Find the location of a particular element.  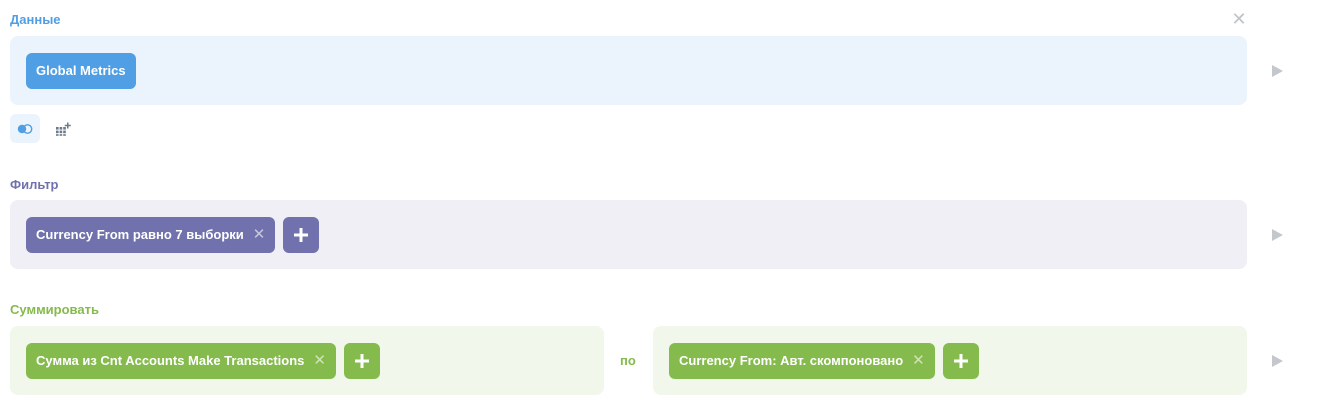

remove-filter-icon: ✕ is located at coordinates (259, 234).